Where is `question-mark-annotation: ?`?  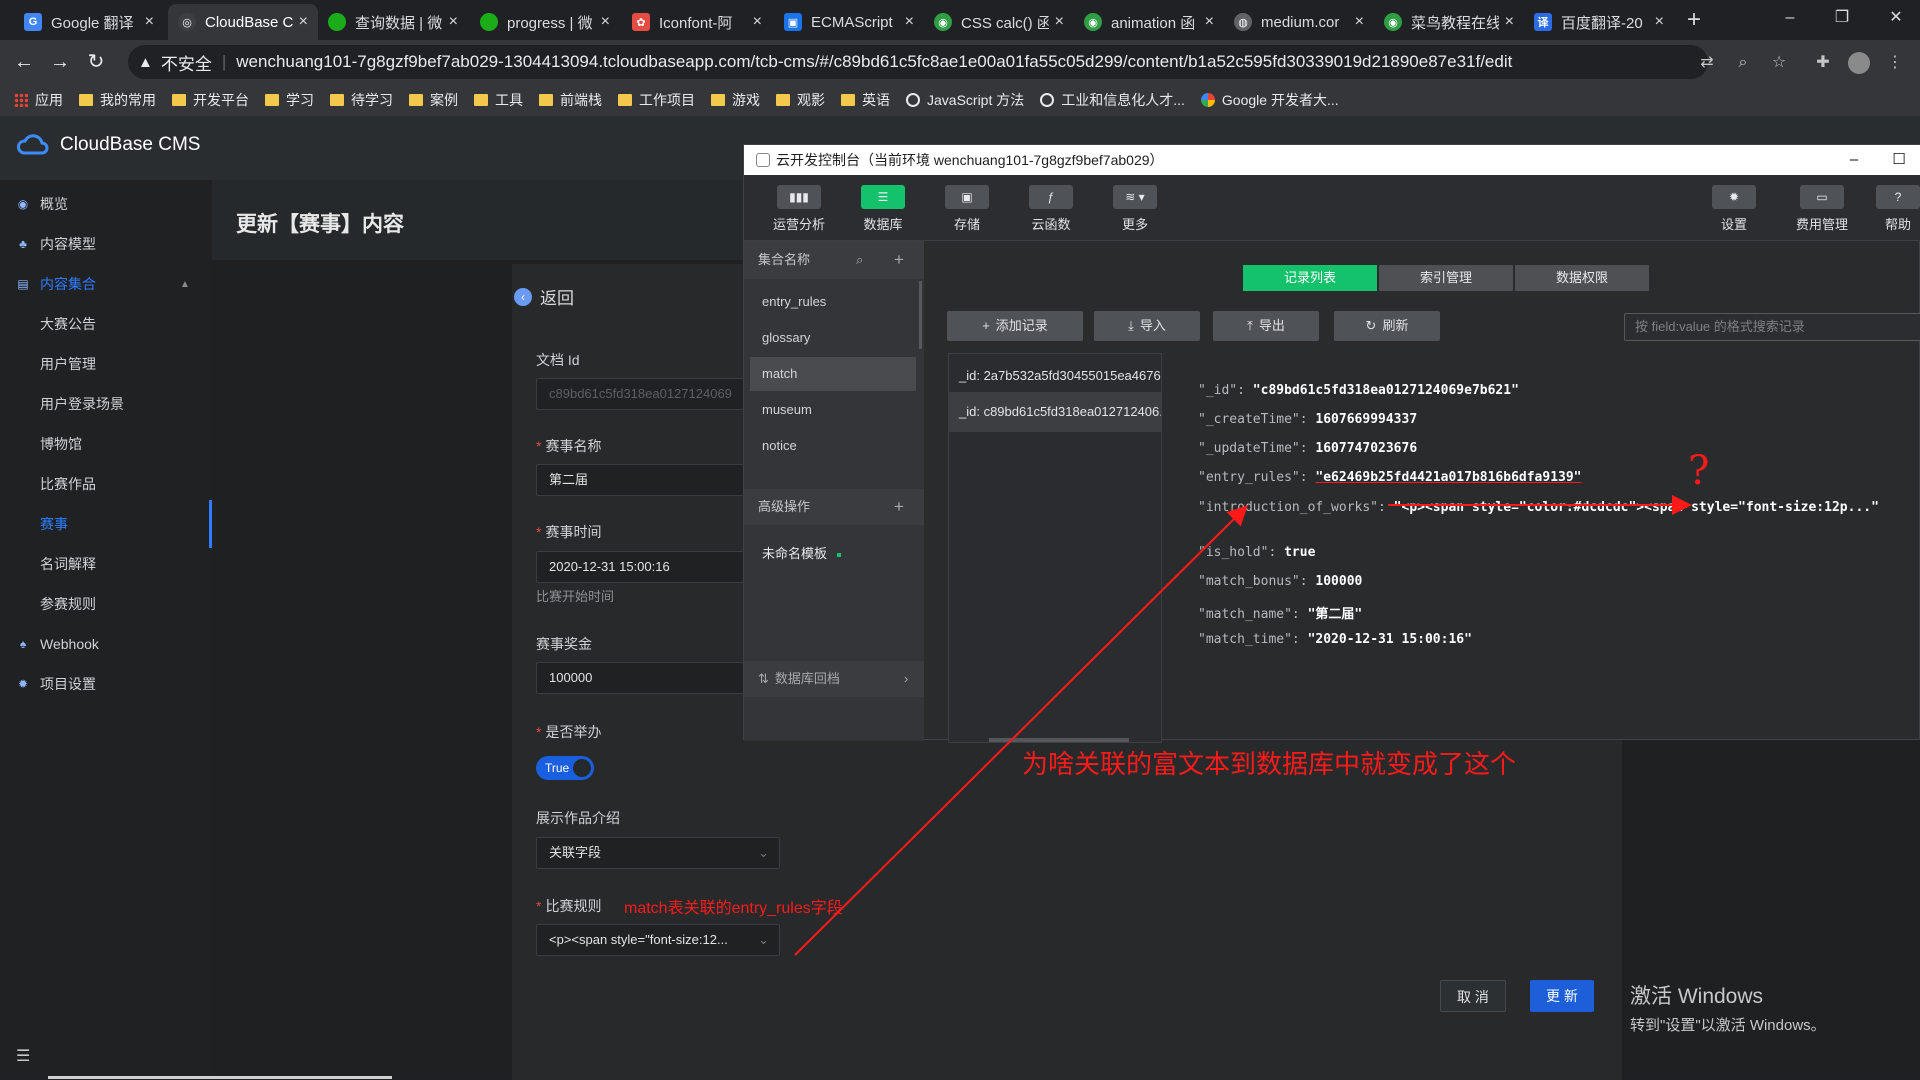
question-mark-annotation: ? is located at coordinates (1699, 471).